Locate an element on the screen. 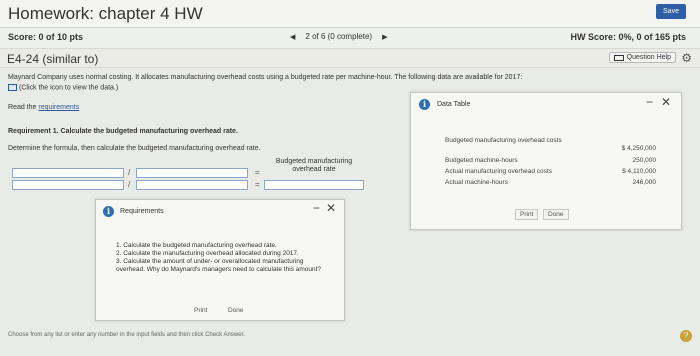  data-table-title: Data Table is located at coordinates (454, 104).